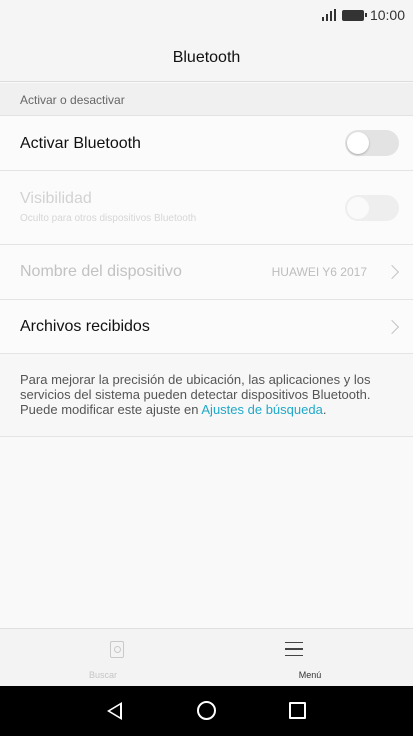 Image resolution: width=413 pixels, height=736 pixels. Describe the element at coordinates (102, 675) in the screenshot. I see `search-button-label: Buscar` at that location.